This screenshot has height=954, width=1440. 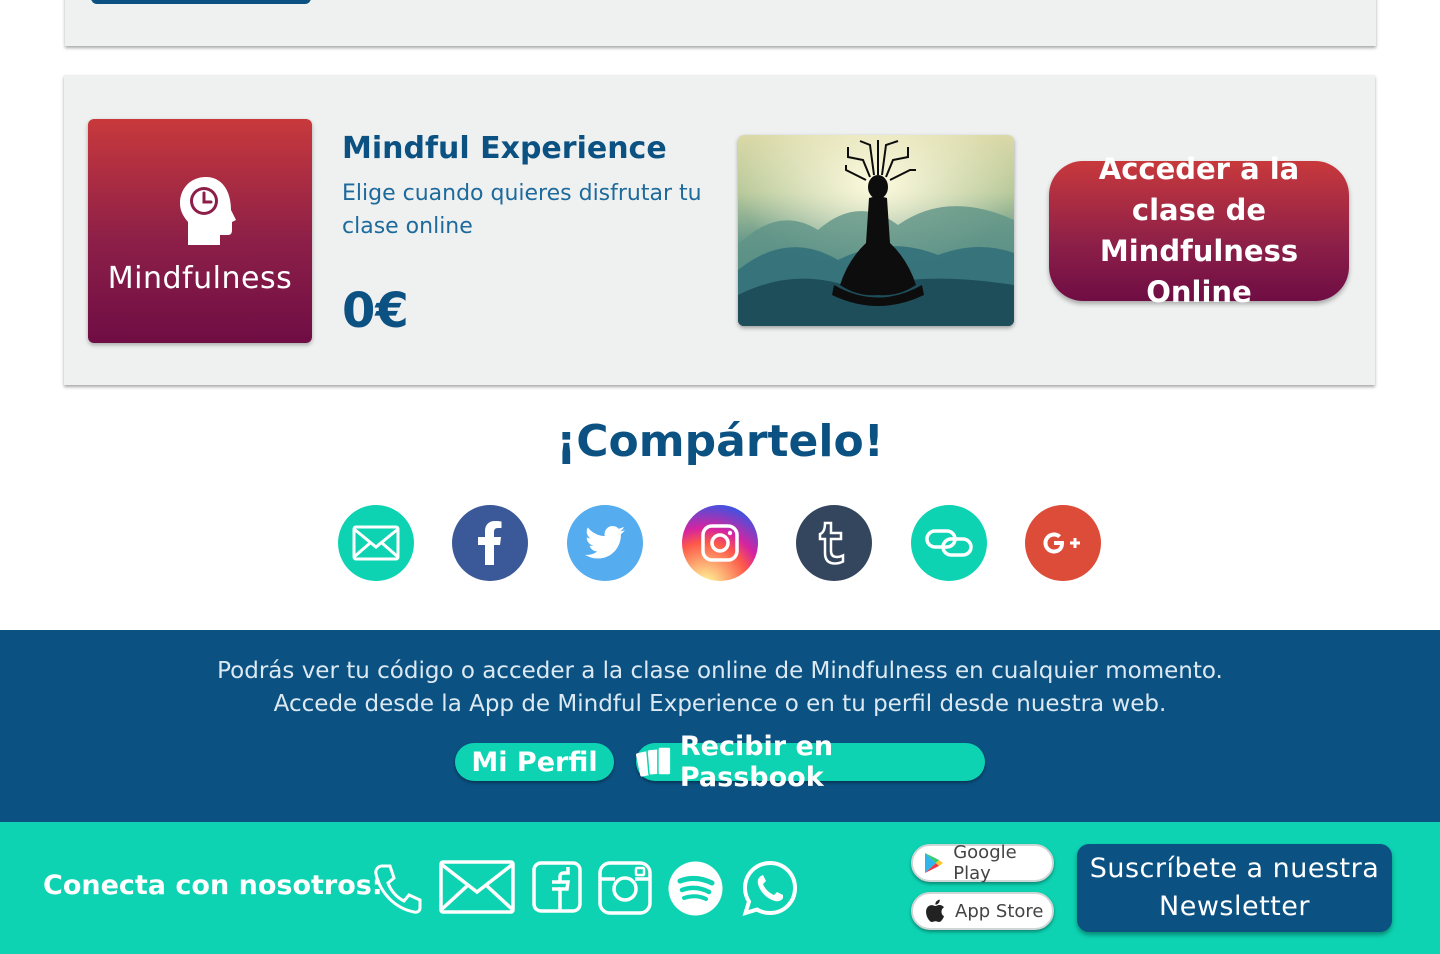 I want to click on google-play-icon, so click(x=934, y=863).